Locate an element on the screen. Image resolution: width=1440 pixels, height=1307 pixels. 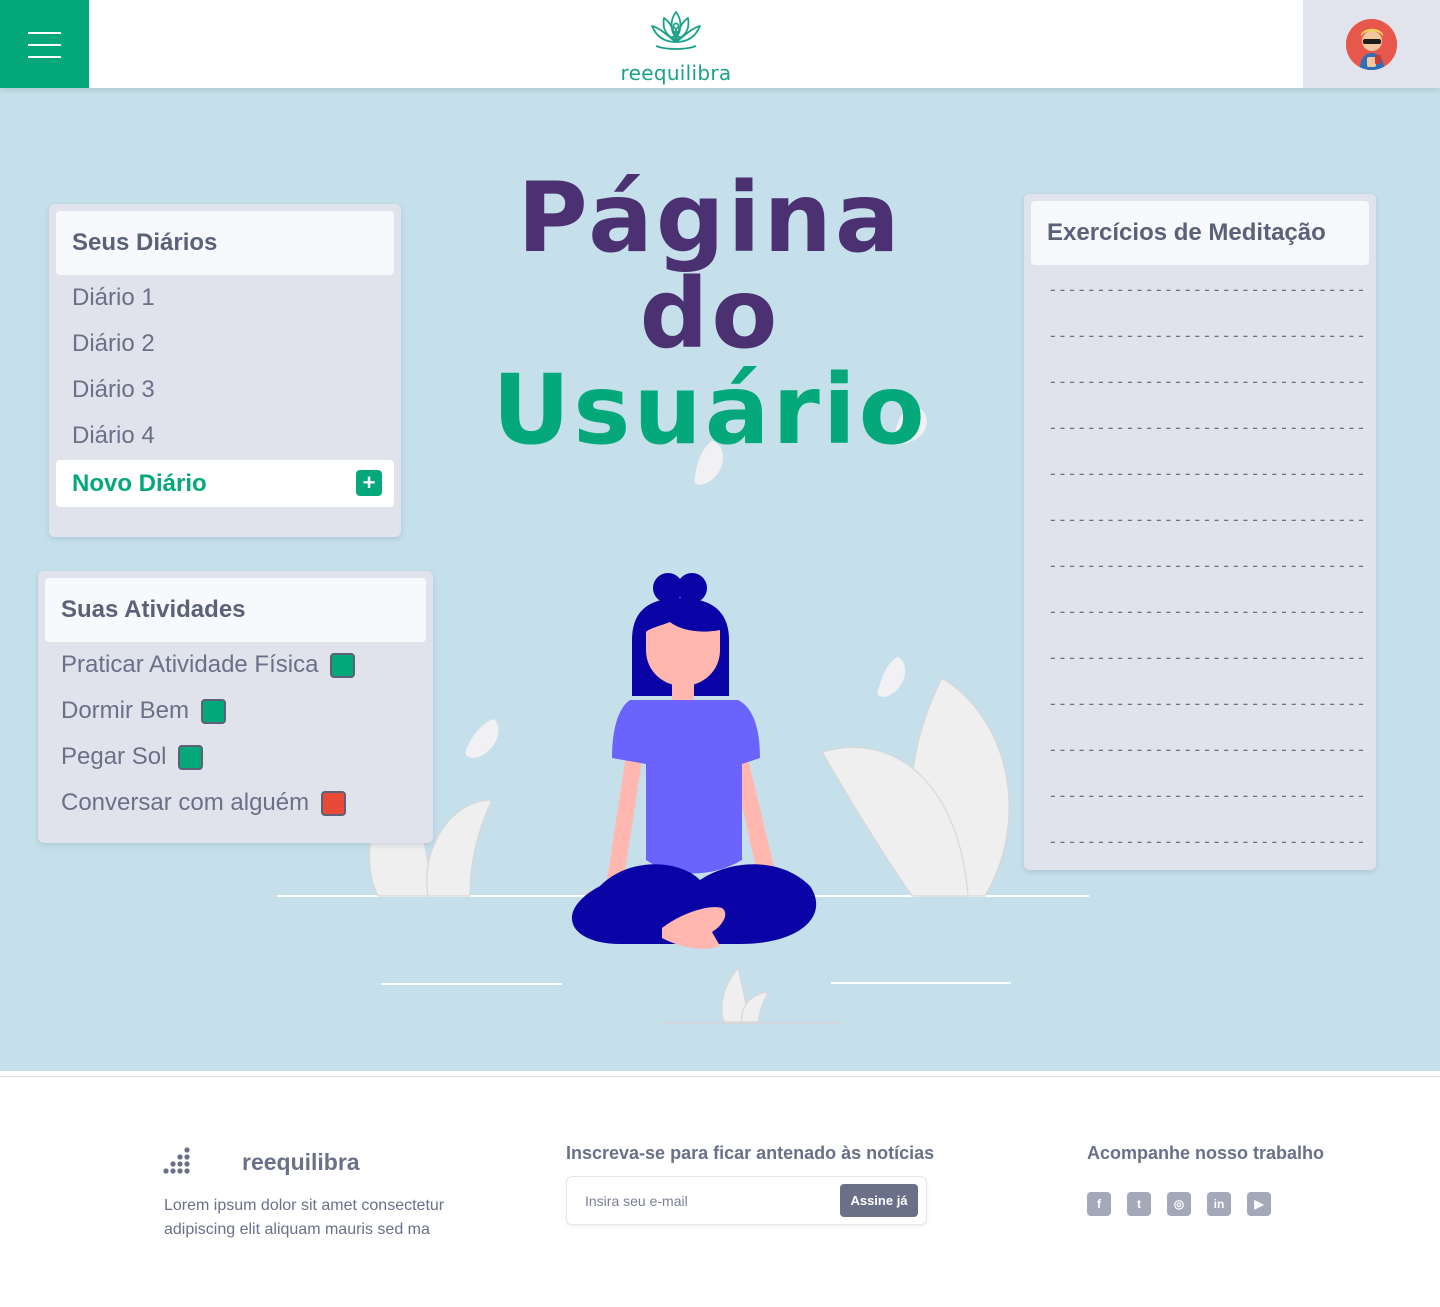
activity-label: Praticar Atividade Física is located at coordinates (190, 664).